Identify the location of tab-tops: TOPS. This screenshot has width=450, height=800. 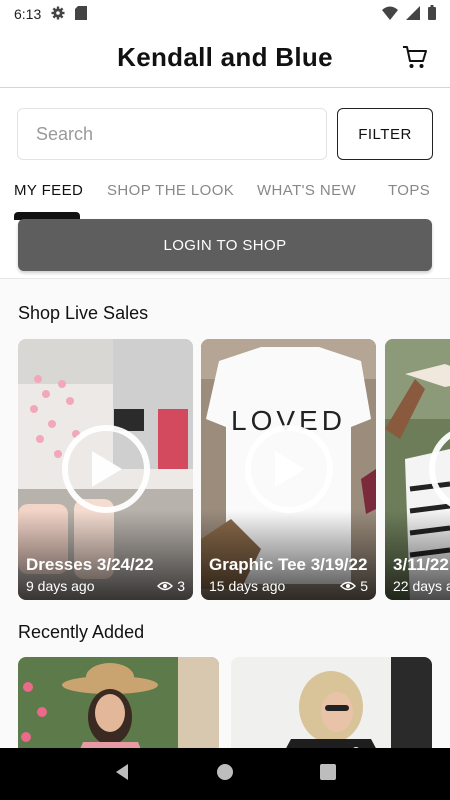
(409, 190).